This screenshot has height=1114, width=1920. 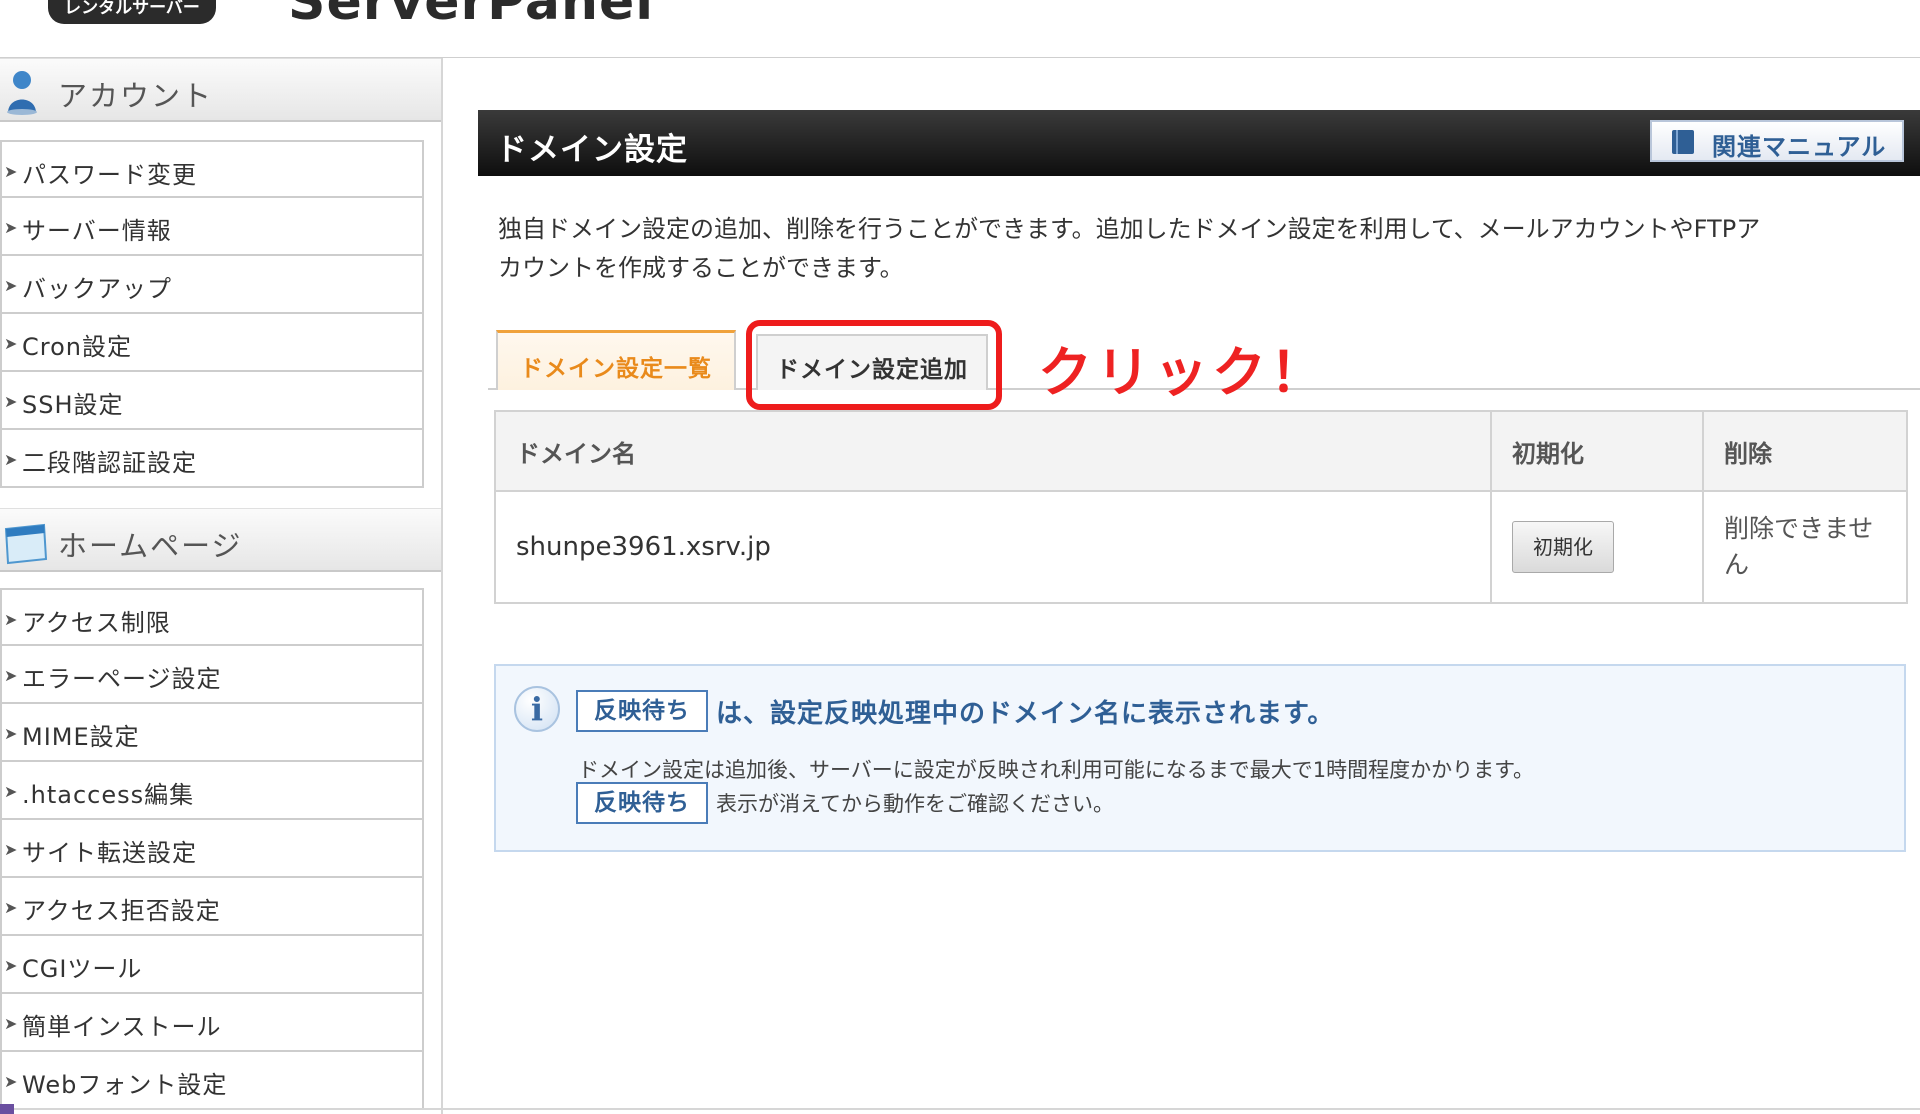 I want to click on sidebar-item-label: SSH設定, so click(x=73, y=405).